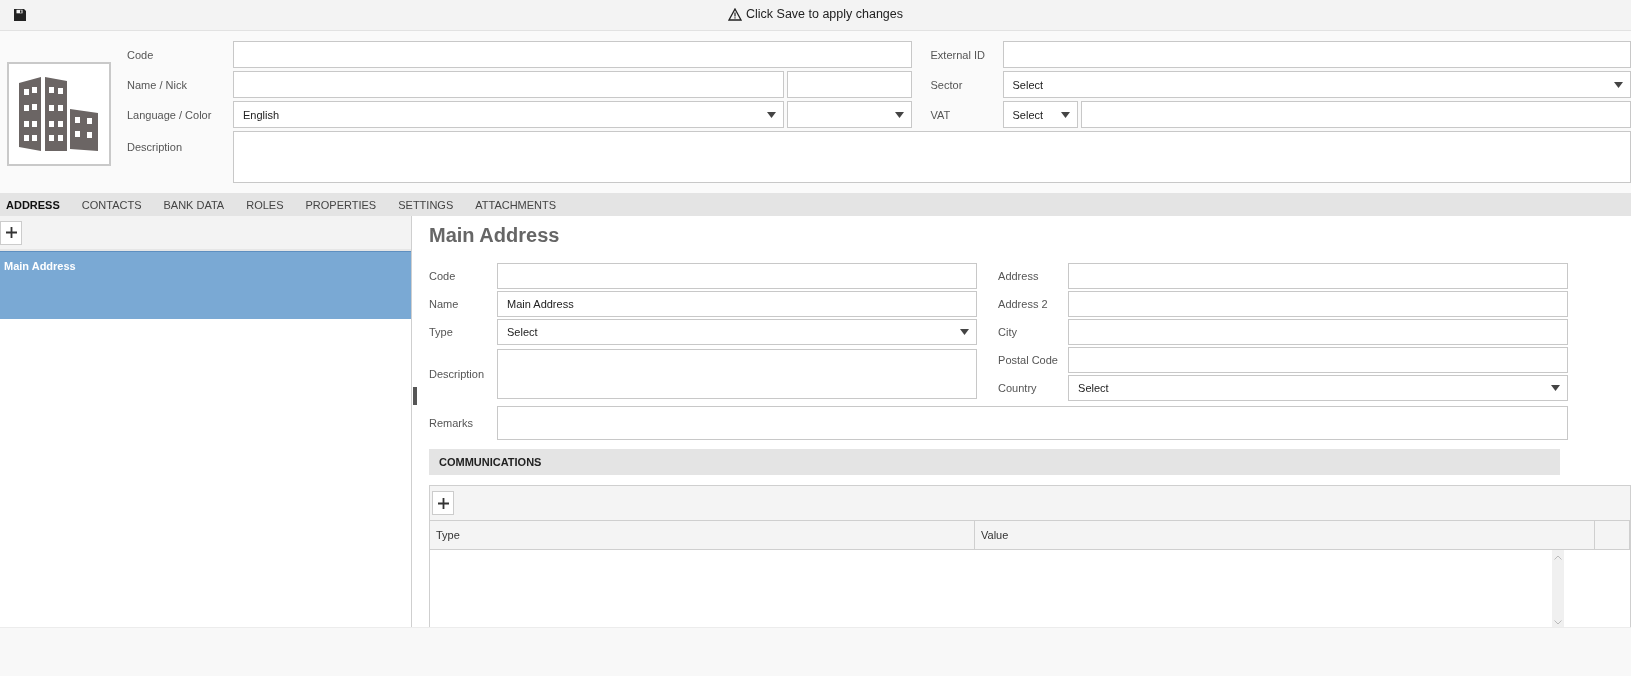 This screenshot has height=676, width=1631. What do you see at coordinates (156, 84) in the screenshot?
I see `field-label: Name / Nick` at bounding box center [156, 84].